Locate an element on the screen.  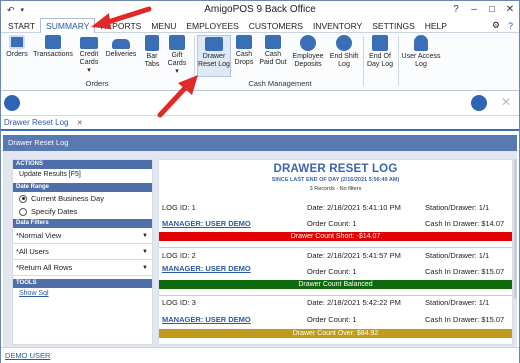
view-dropdown: *Normal View ▼ is located at coordinates (82, 236).